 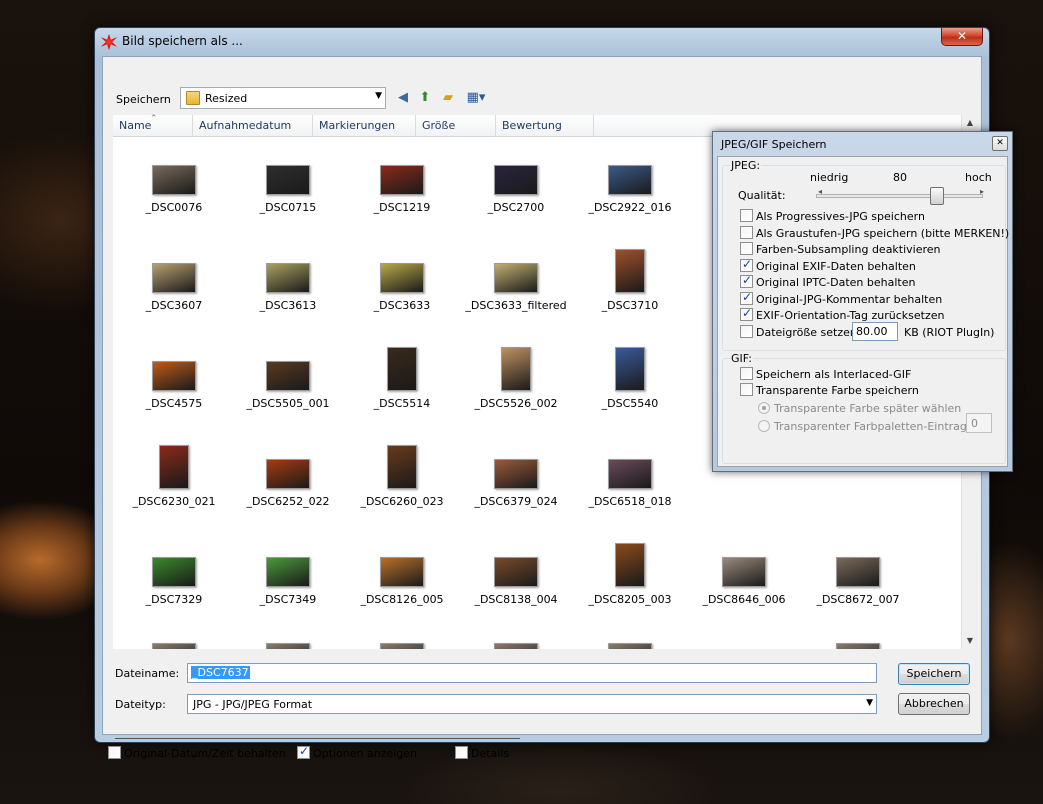 What do you see at coordinates (288, 385) in the screenshot?
I see `list-item: _DSC5505_001` at bounding box center [288, 385].